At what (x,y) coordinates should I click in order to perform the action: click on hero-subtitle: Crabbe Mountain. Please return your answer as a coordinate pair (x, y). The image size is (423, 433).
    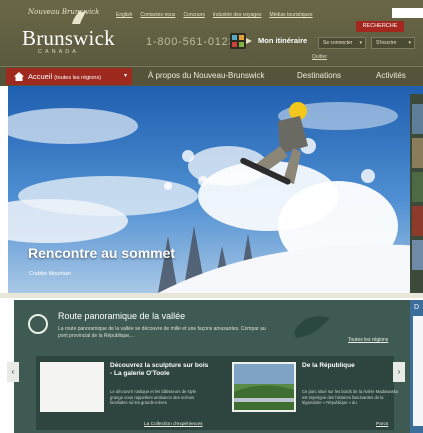
    Looking at the image, I should click on (50, 274).